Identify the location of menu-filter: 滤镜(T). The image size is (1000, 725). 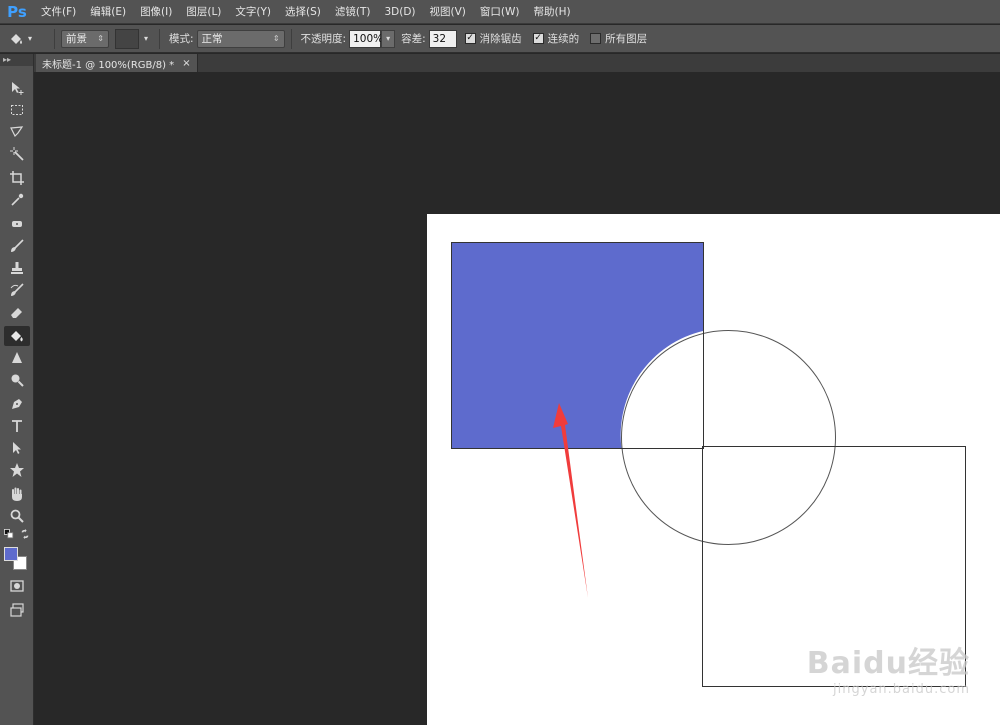
(353, 12).